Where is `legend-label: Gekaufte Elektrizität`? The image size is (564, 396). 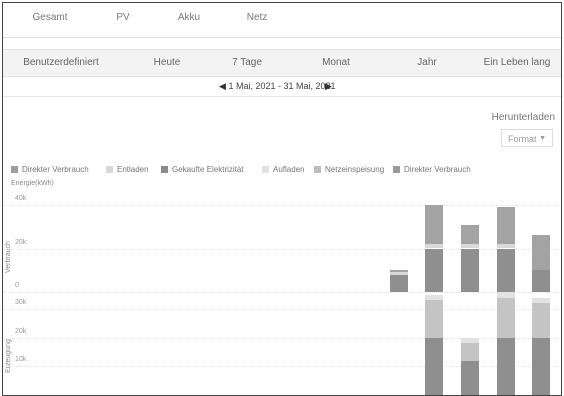 legend-label: Gekaufte Elektrizität is located at coordinates (208, 169).